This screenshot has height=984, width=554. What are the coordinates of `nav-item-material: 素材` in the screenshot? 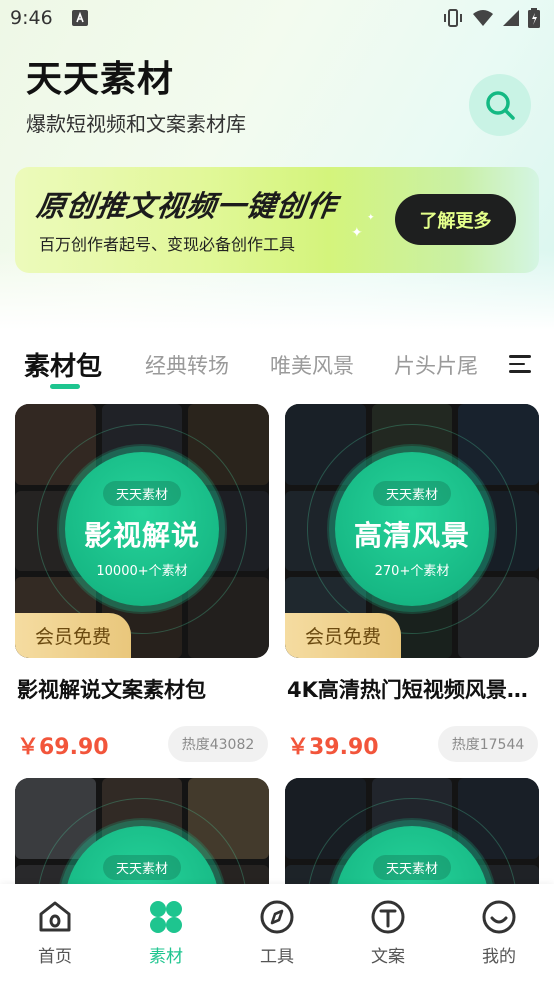 It's located at (166, 932).